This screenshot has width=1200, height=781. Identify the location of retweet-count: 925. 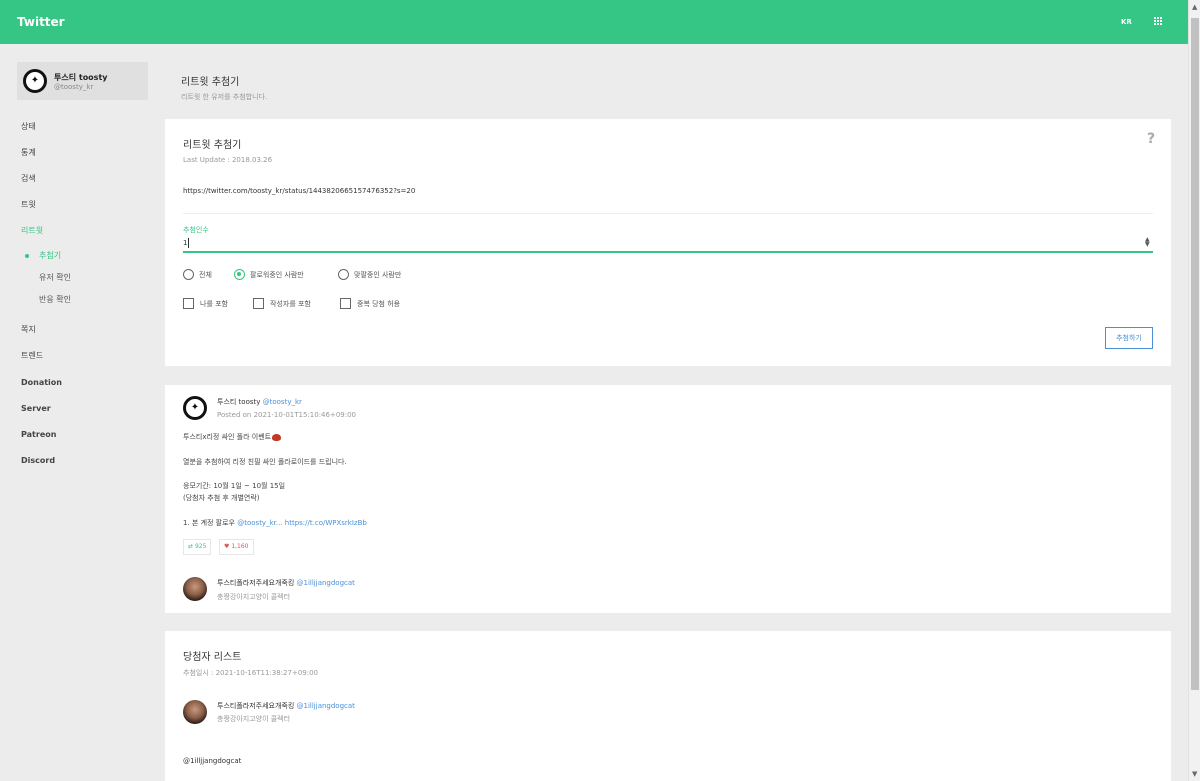
(200, 546).